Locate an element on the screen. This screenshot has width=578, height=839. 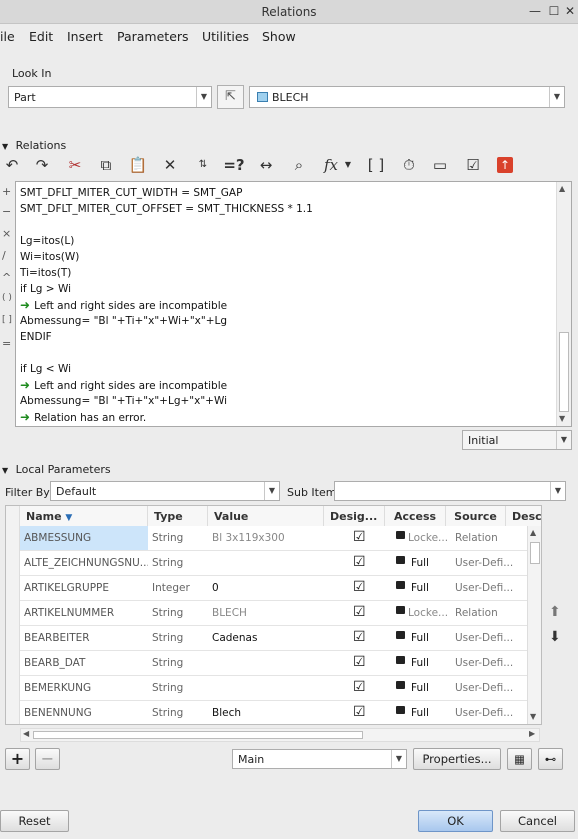
table-scrollbar: ▲ ▼ is located at coordinates (534, 625).